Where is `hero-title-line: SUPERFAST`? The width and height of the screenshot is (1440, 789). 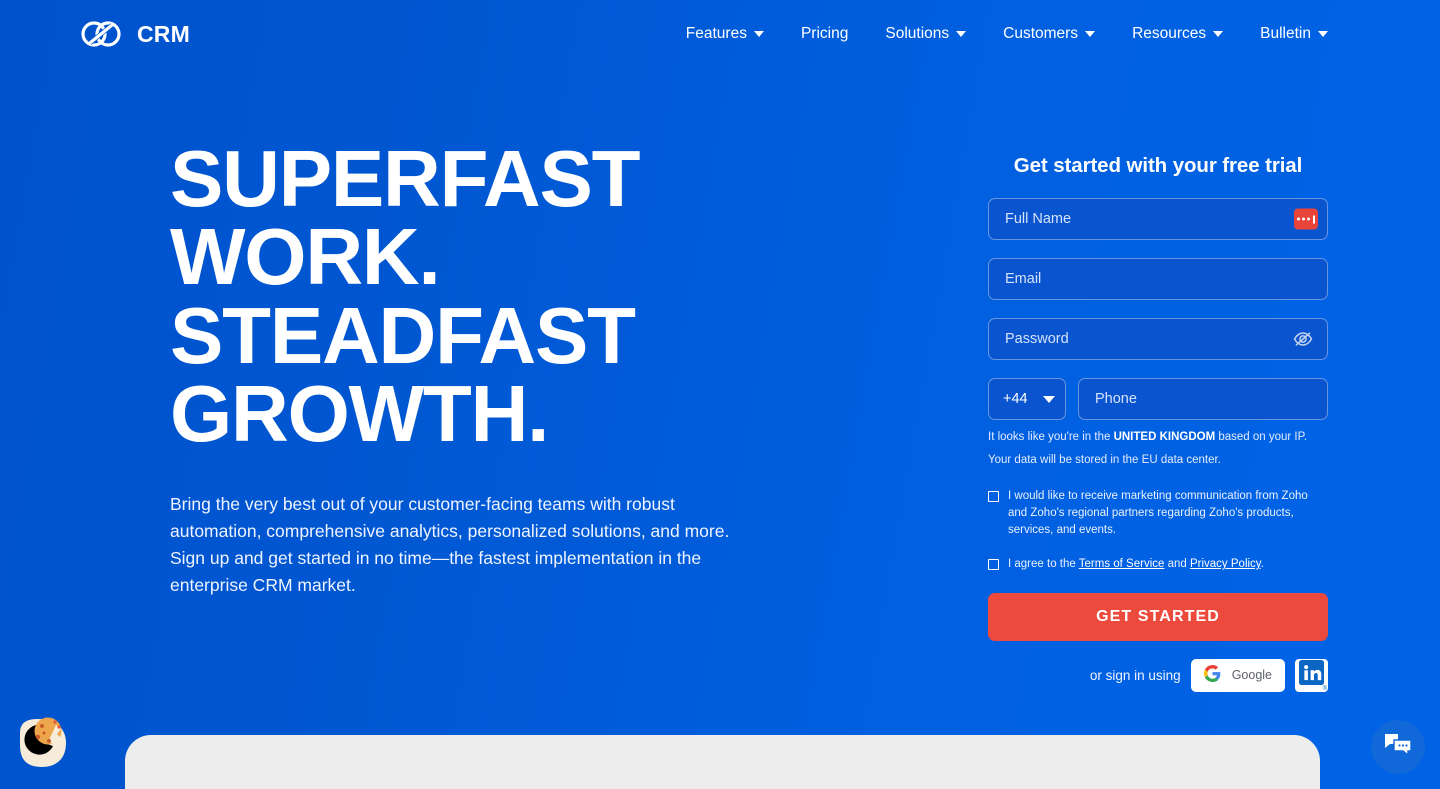 hero-title-line: SUPERFAST is located at coordinates (405, 178).